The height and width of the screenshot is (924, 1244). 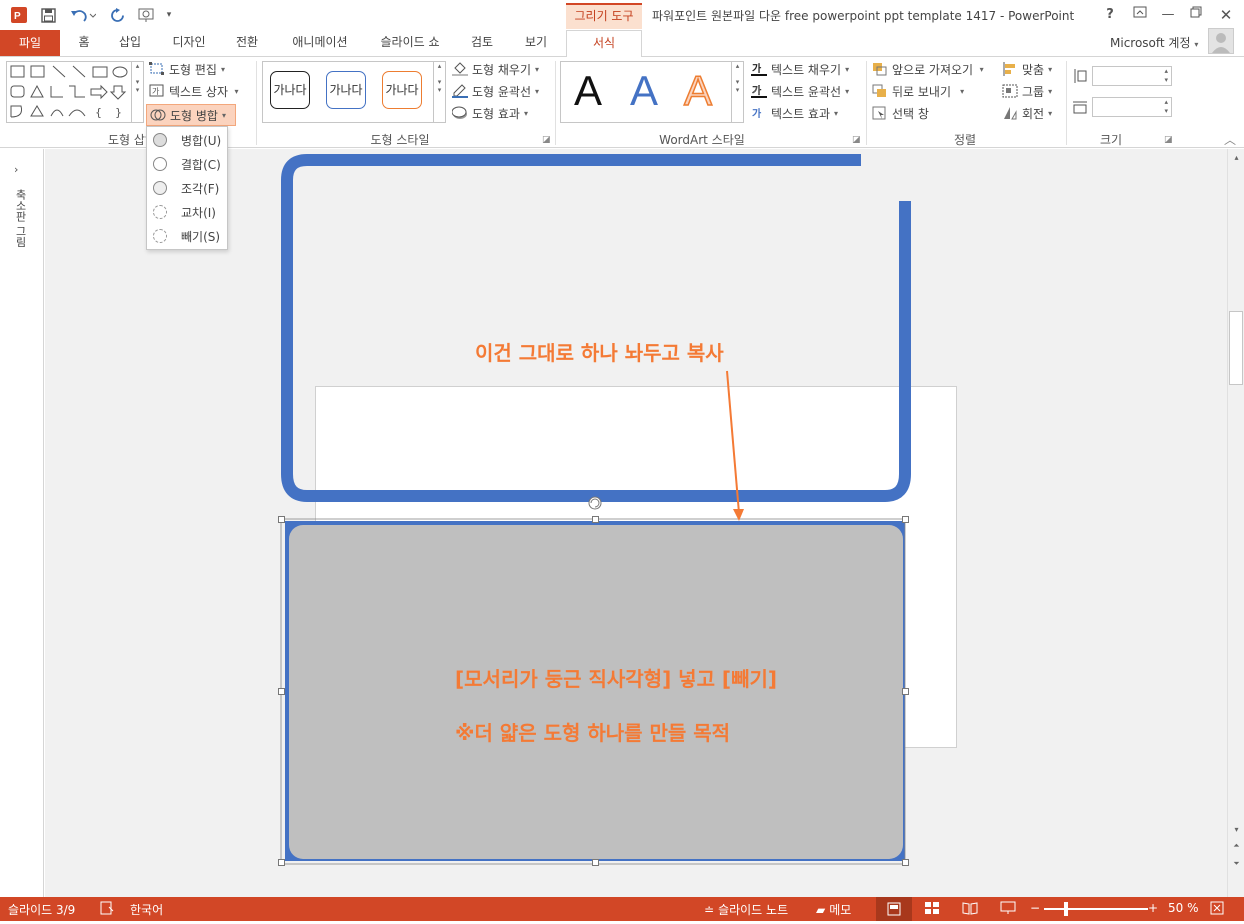 I want to click on powerpoint-logo-icon: P, so click(x=19, y=15).